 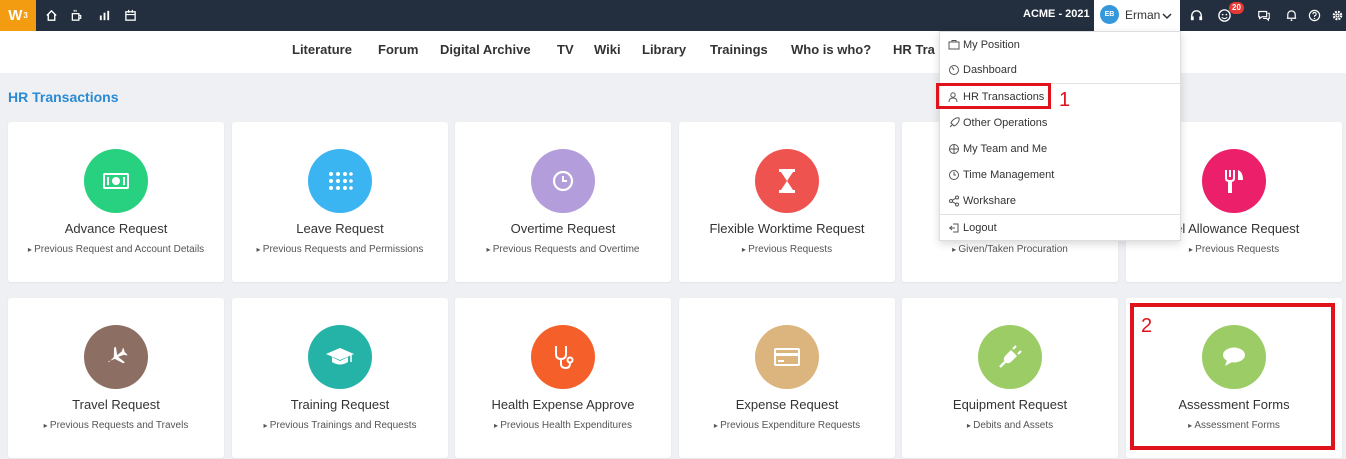 I want to click on notification-badge: 20, so click(x=1236, y=8).